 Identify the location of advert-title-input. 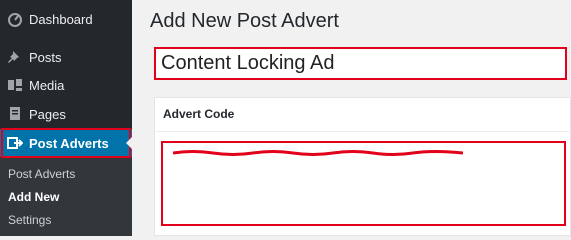
(360, 63).